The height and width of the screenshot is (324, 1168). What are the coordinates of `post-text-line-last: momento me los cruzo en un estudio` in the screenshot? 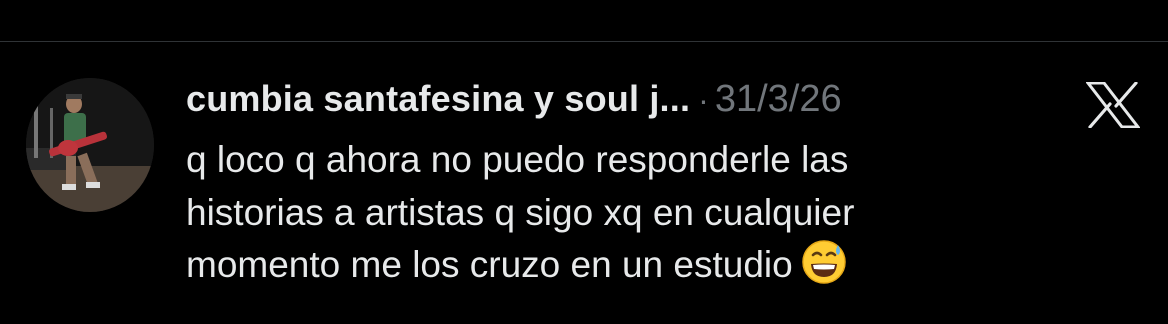 It's located at (636, 269).